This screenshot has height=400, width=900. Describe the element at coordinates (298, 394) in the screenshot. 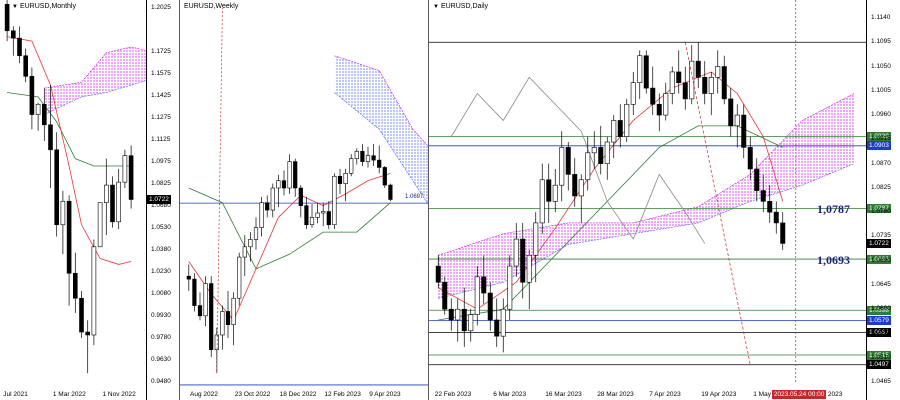

I see `time-tick-label: 18 Dec 2022` at that location.